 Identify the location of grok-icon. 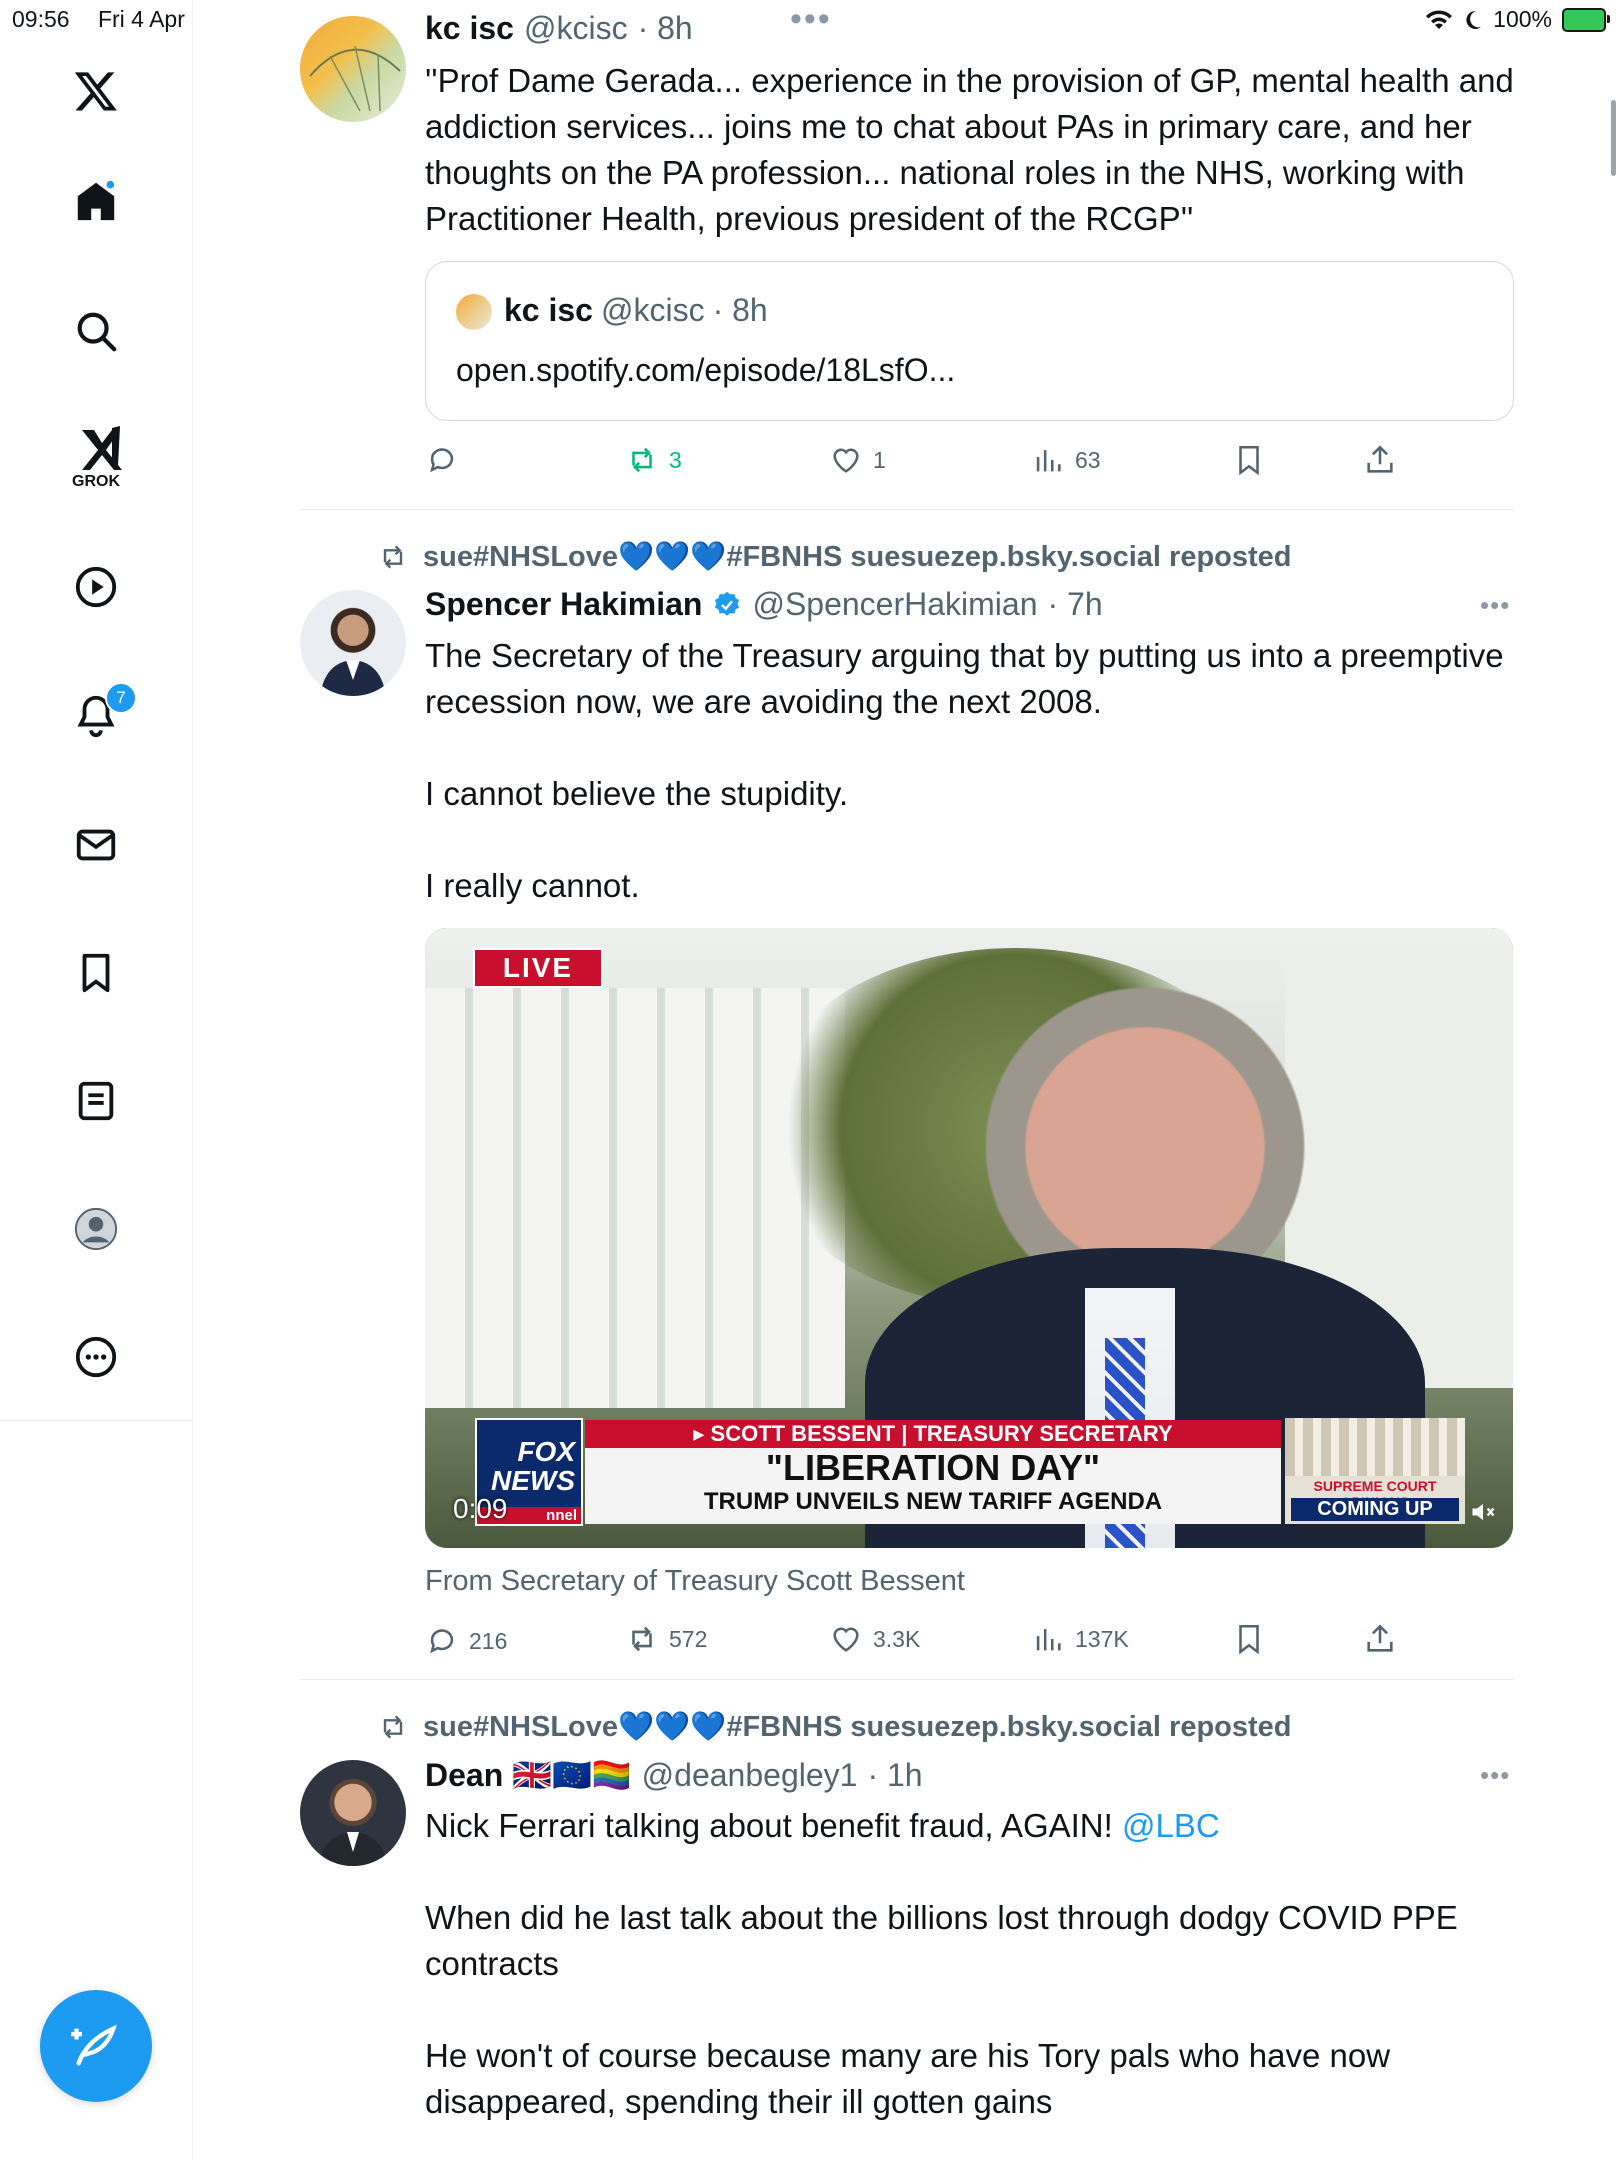
(102, 448).